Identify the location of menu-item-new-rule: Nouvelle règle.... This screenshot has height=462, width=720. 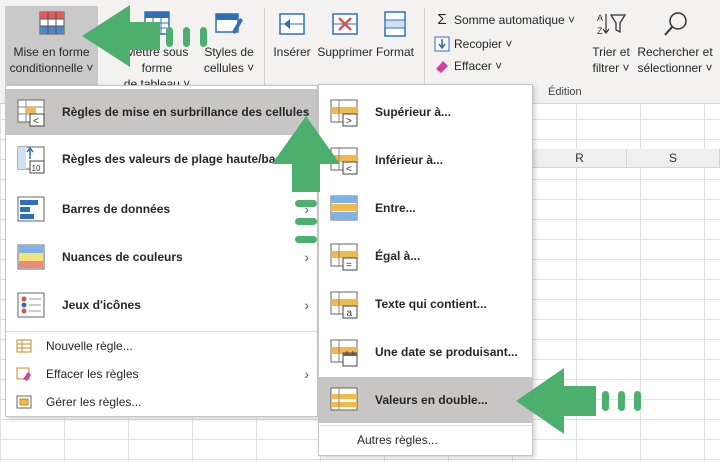
(161, 346).